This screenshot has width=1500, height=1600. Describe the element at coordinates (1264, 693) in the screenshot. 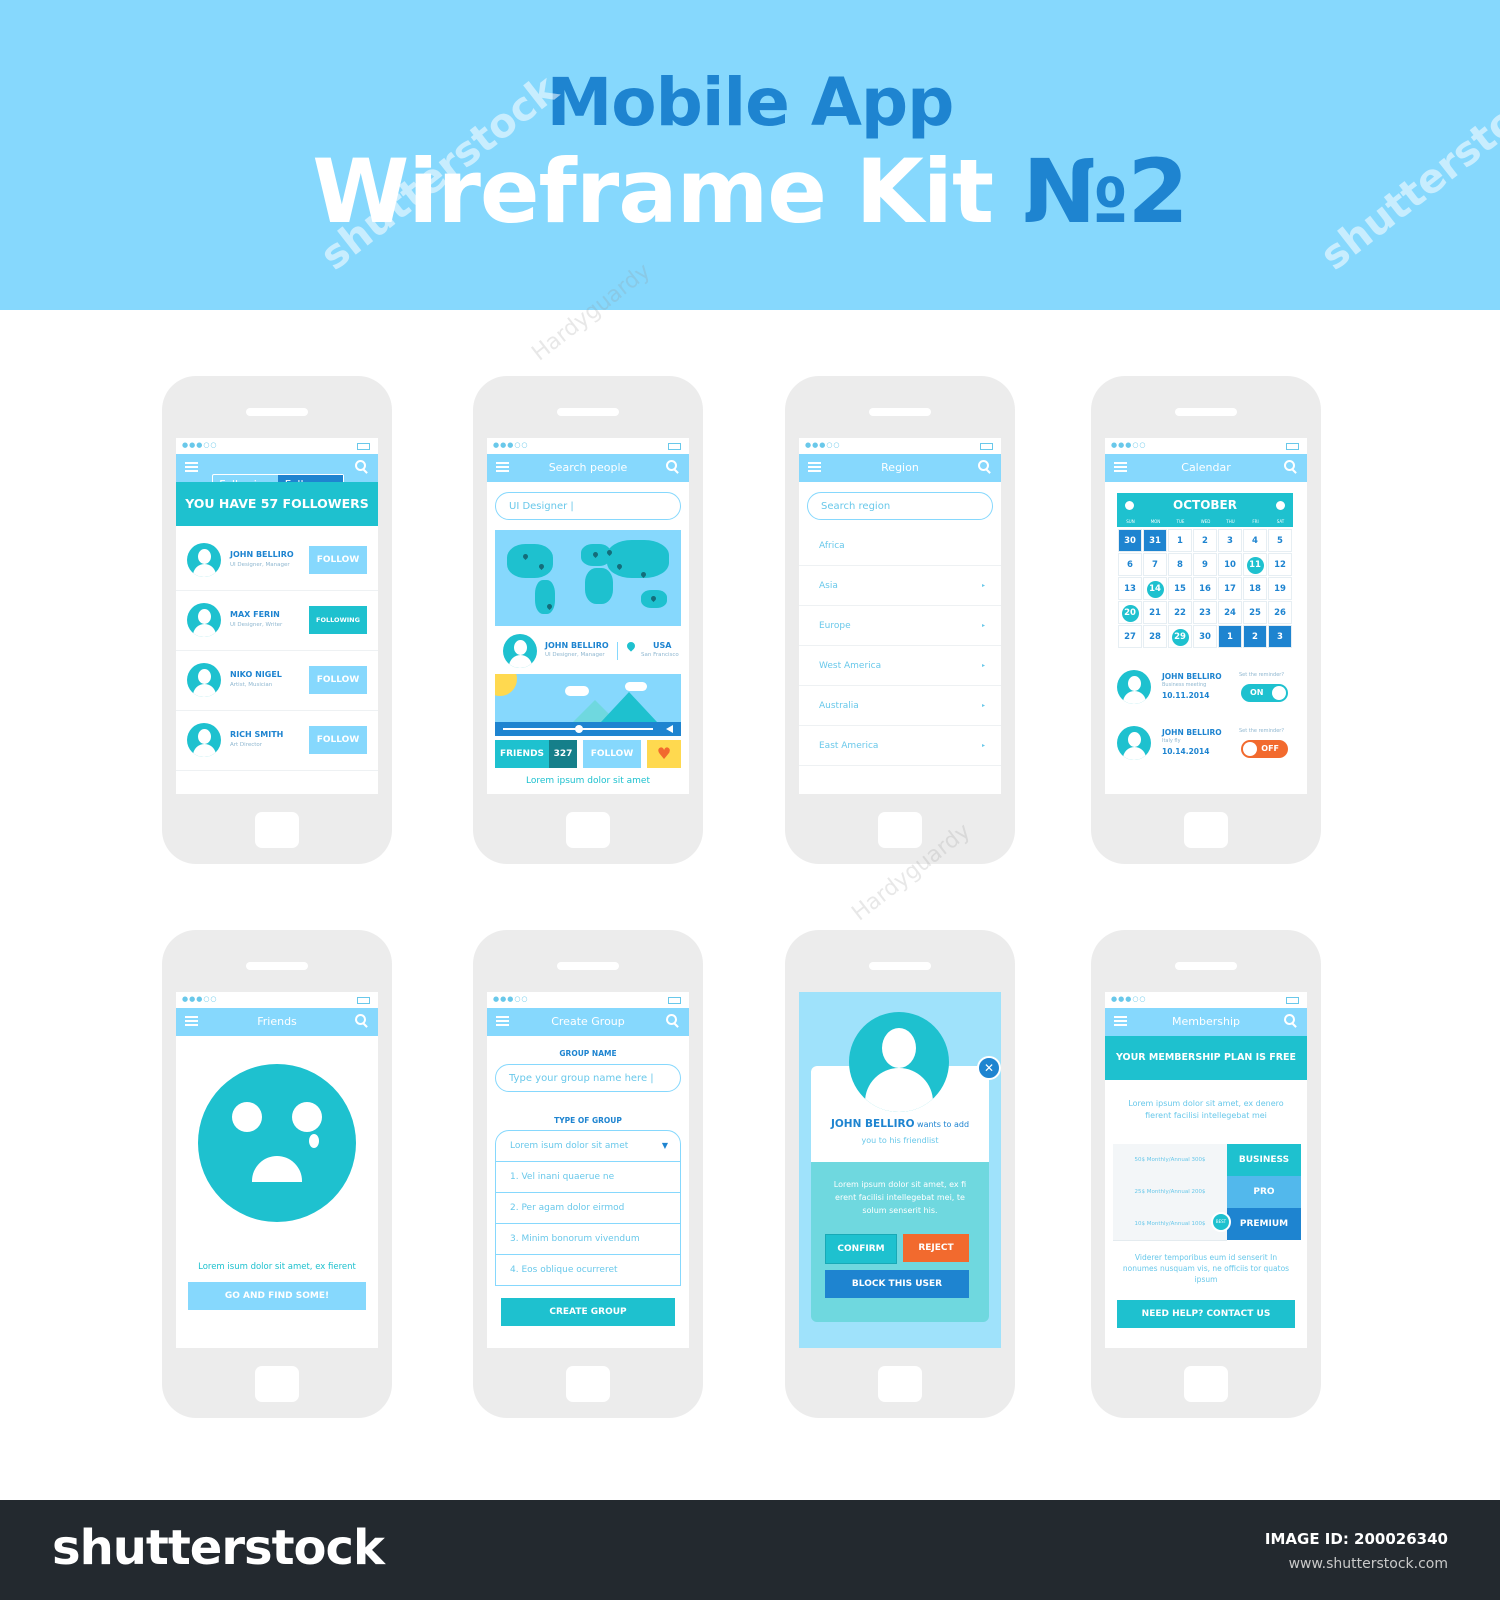

I see `reminder-toggle: ON` at that location.